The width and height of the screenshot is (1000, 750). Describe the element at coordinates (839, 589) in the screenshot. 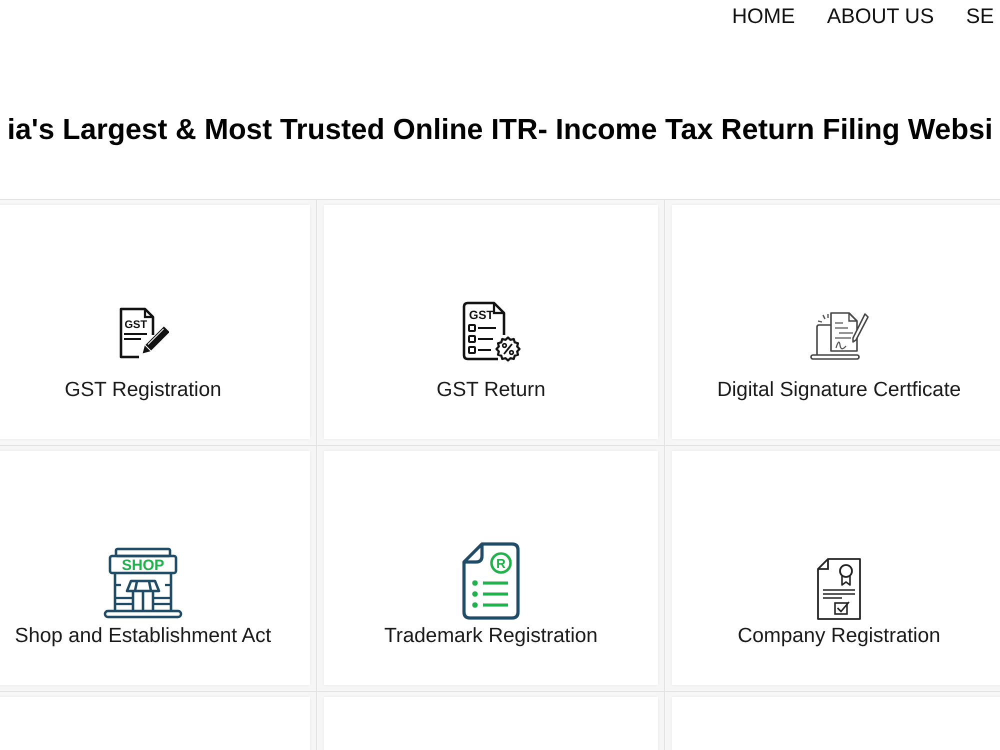

I see `certificate-icon` at that location.